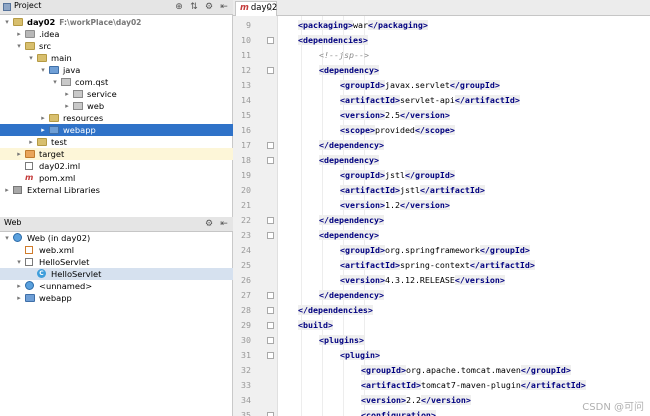 Image resolution: width=650 pixels, height=416 pixels. Describe the element at coordinates (116, 94) in the screenshot. I see `tree-item: ▸ service` at that location.